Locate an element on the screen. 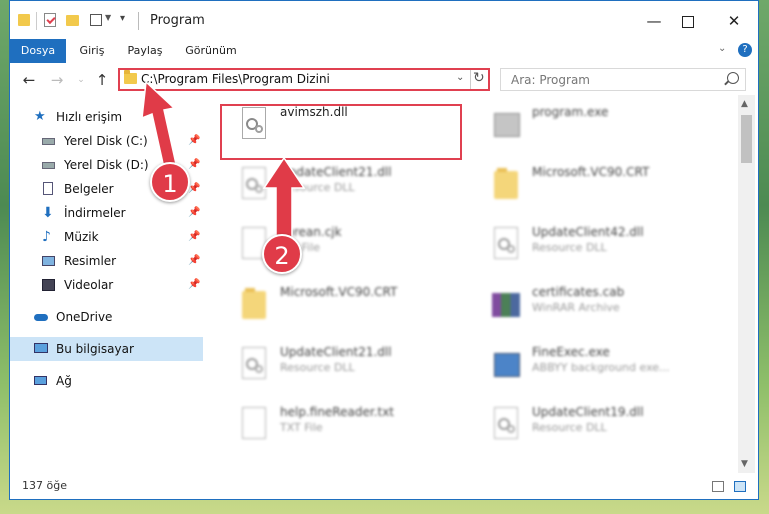 Image resolution: width=769 pixels, height=514 pixels. sidebar-item-label: Bu bilgisayar is located at coordinates (95, 349).